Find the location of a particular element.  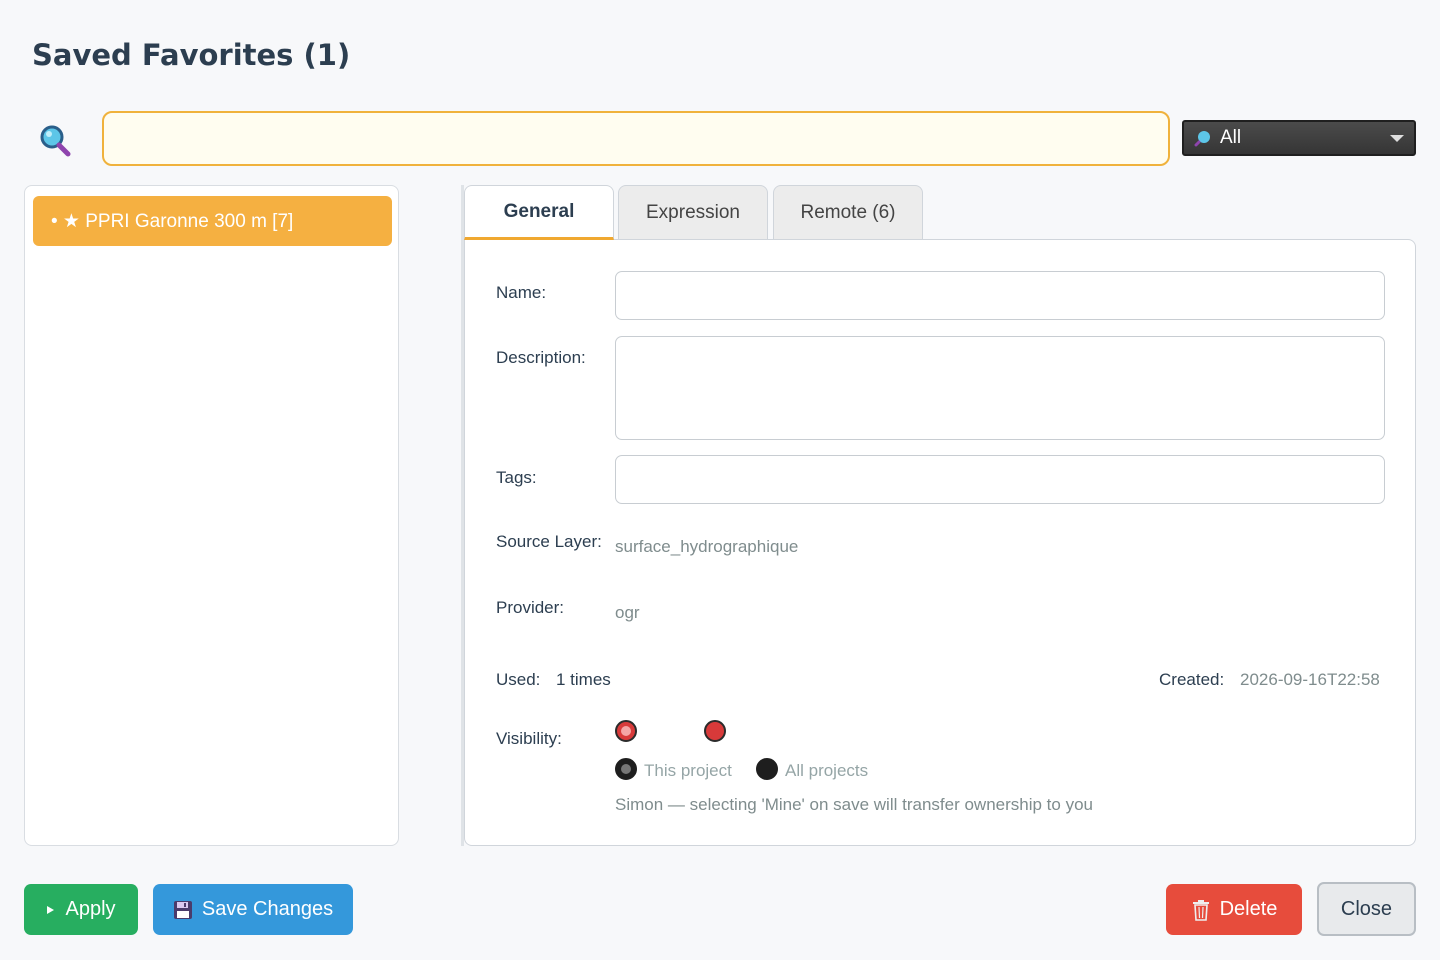

apply-label: Apply is located at coordinates (90, 909).